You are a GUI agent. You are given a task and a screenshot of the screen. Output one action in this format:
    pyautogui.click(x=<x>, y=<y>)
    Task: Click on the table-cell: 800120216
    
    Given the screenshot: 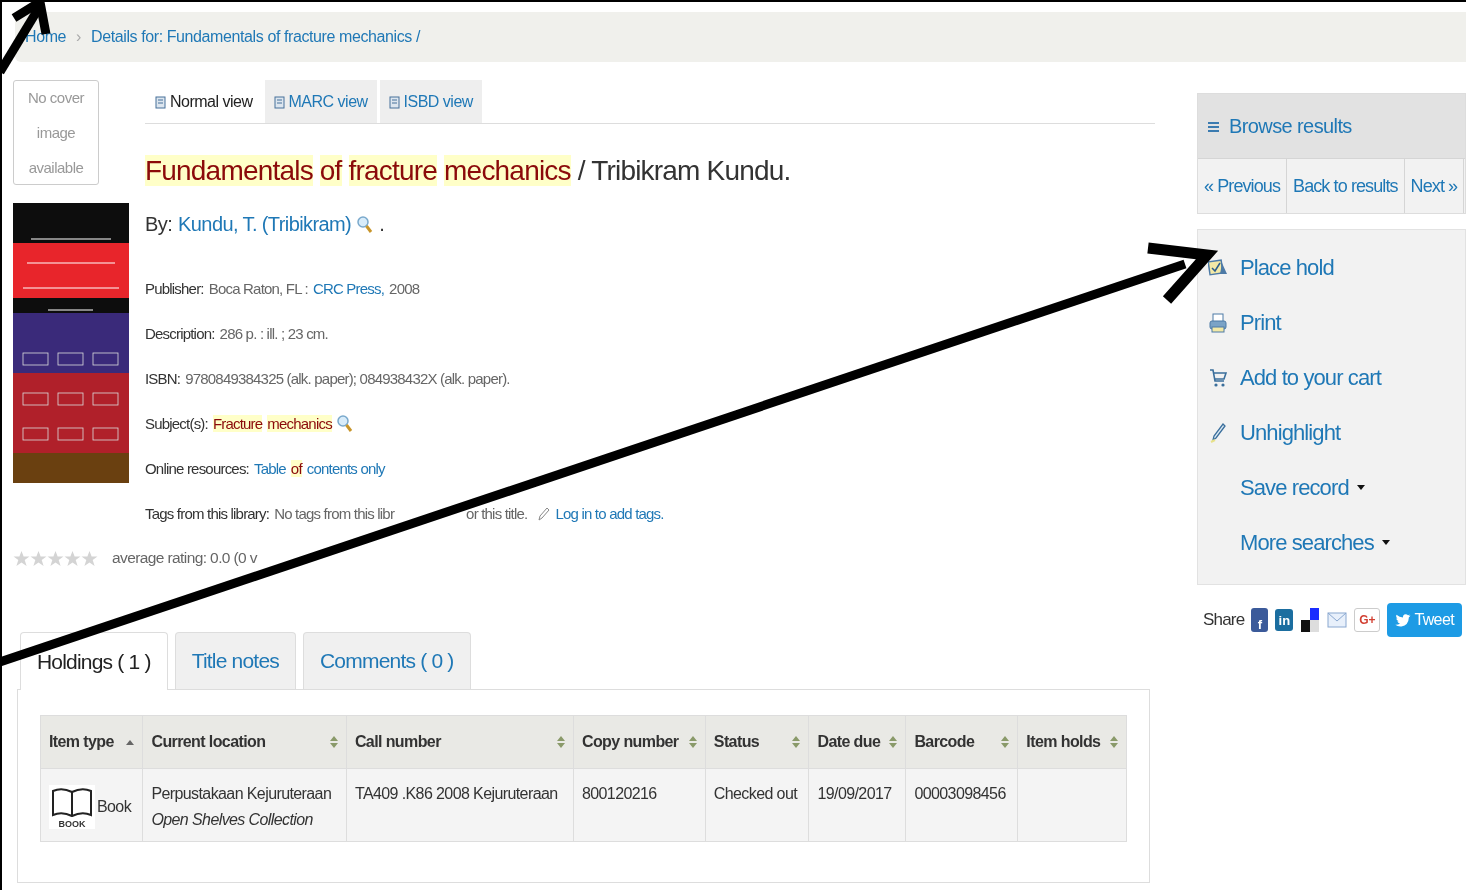 What is the action you would take?
    pyautogui.click(x=639, y=805)
    